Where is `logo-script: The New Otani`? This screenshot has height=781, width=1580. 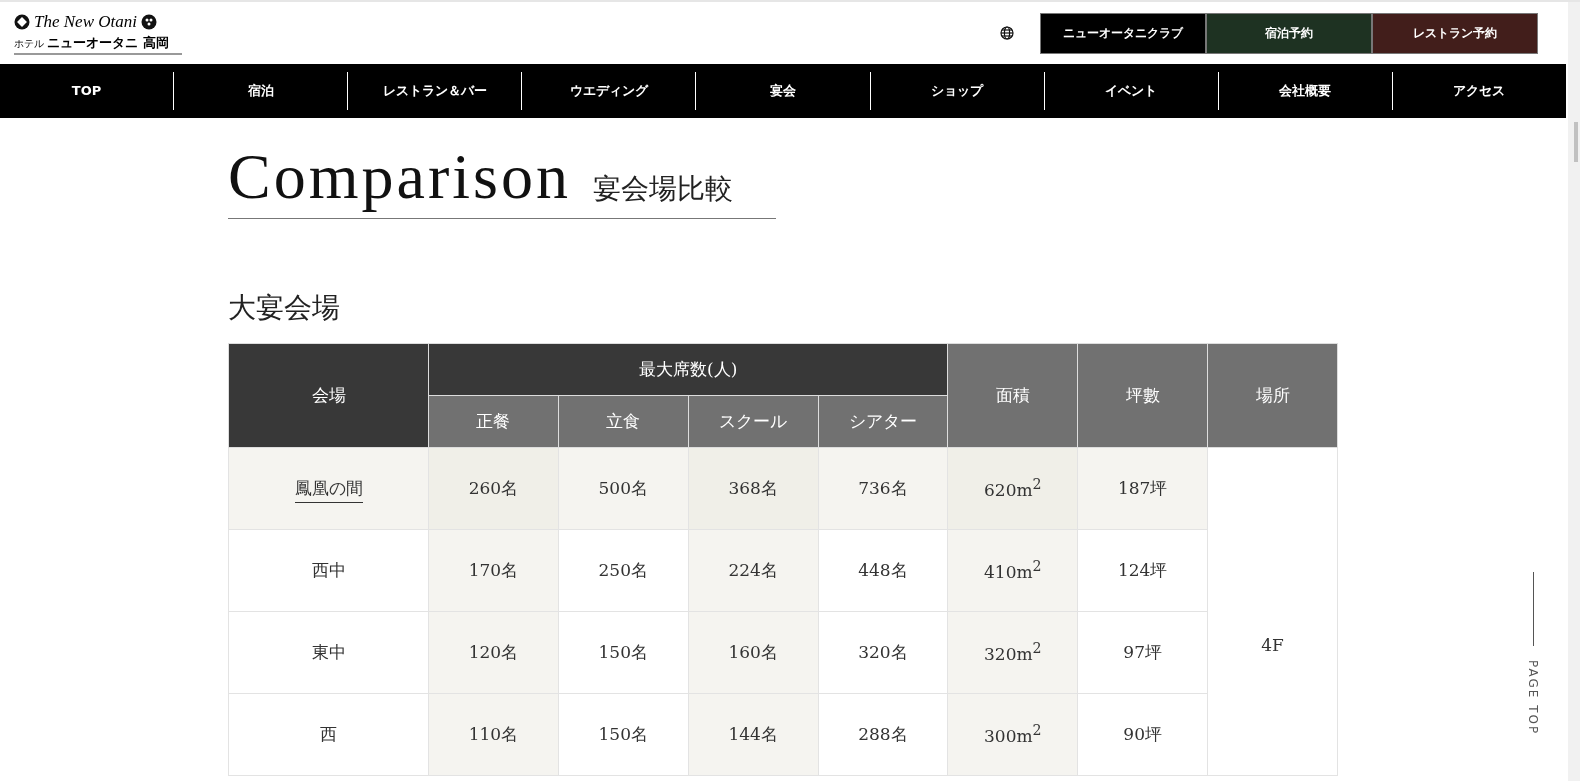 logo-script: The New Otani is located at coordinates (85, 21).